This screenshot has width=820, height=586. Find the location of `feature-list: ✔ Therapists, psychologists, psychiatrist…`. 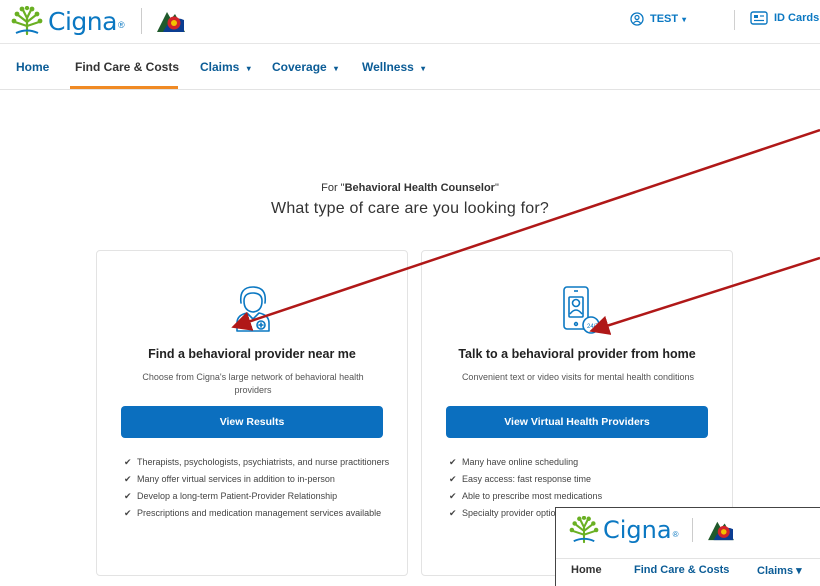

feature-list: ✔ Therapists, psychologists, psychiatrist… is located at coordinates (259, 490).